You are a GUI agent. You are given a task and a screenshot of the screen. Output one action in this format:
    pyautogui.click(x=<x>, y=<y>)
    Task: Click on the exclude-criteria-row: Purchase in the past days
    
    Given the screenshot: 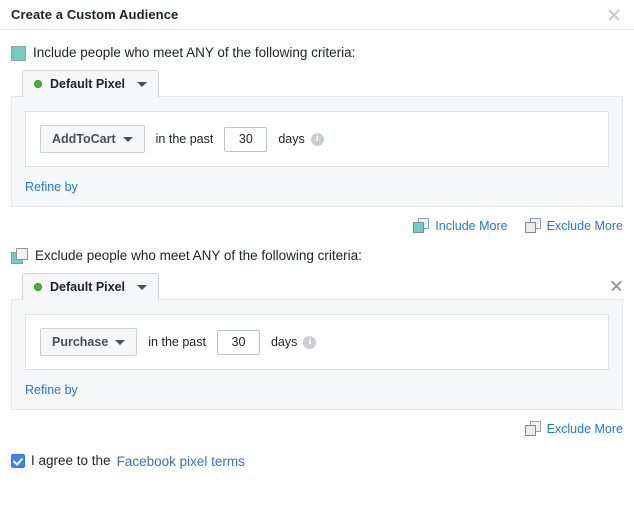 What is the action you would take?
    pyautogui.click(x=317, y=342)
    